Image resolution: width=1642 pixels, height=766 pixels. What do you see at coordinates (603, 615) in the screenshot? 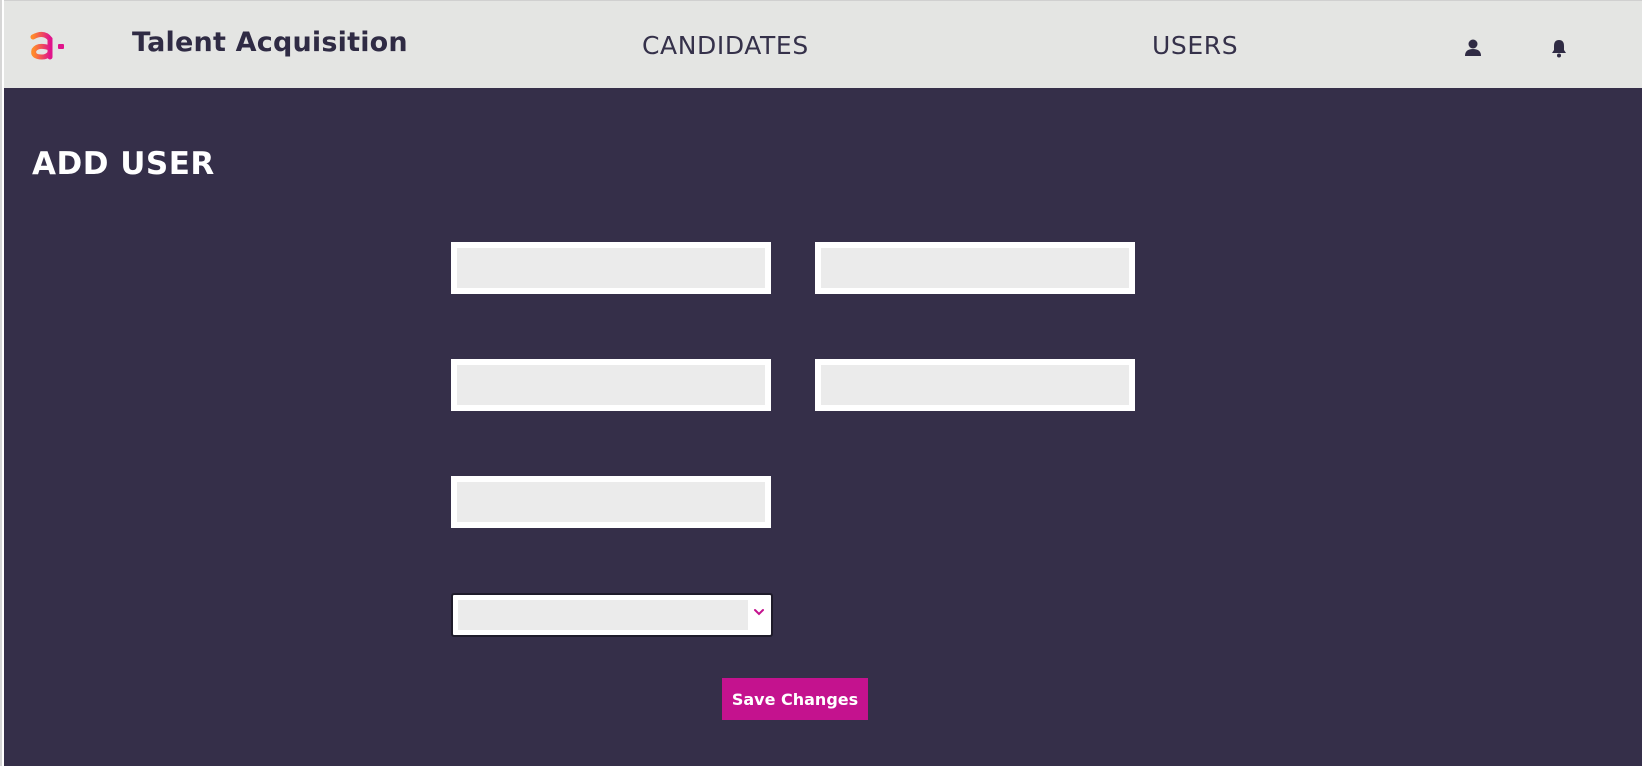
I see `dropdown-selected-value` at bounding box center [603, 615].